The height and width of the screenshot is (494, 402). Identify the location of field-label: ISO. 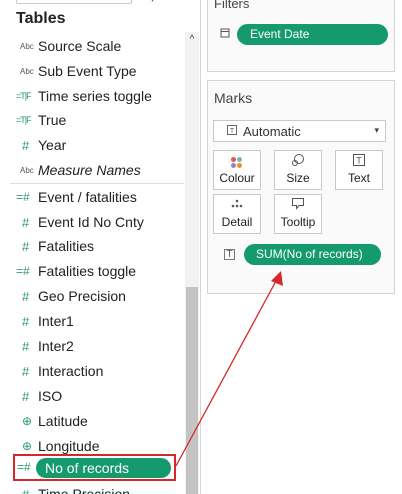
(50, 396).